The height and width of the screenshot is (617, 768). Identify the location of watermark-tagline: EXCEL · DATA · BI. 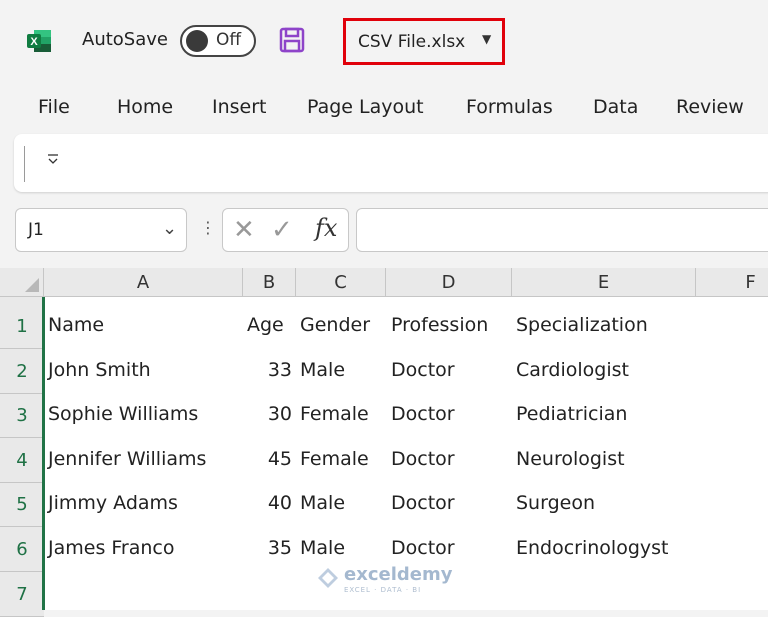
(383, 590).